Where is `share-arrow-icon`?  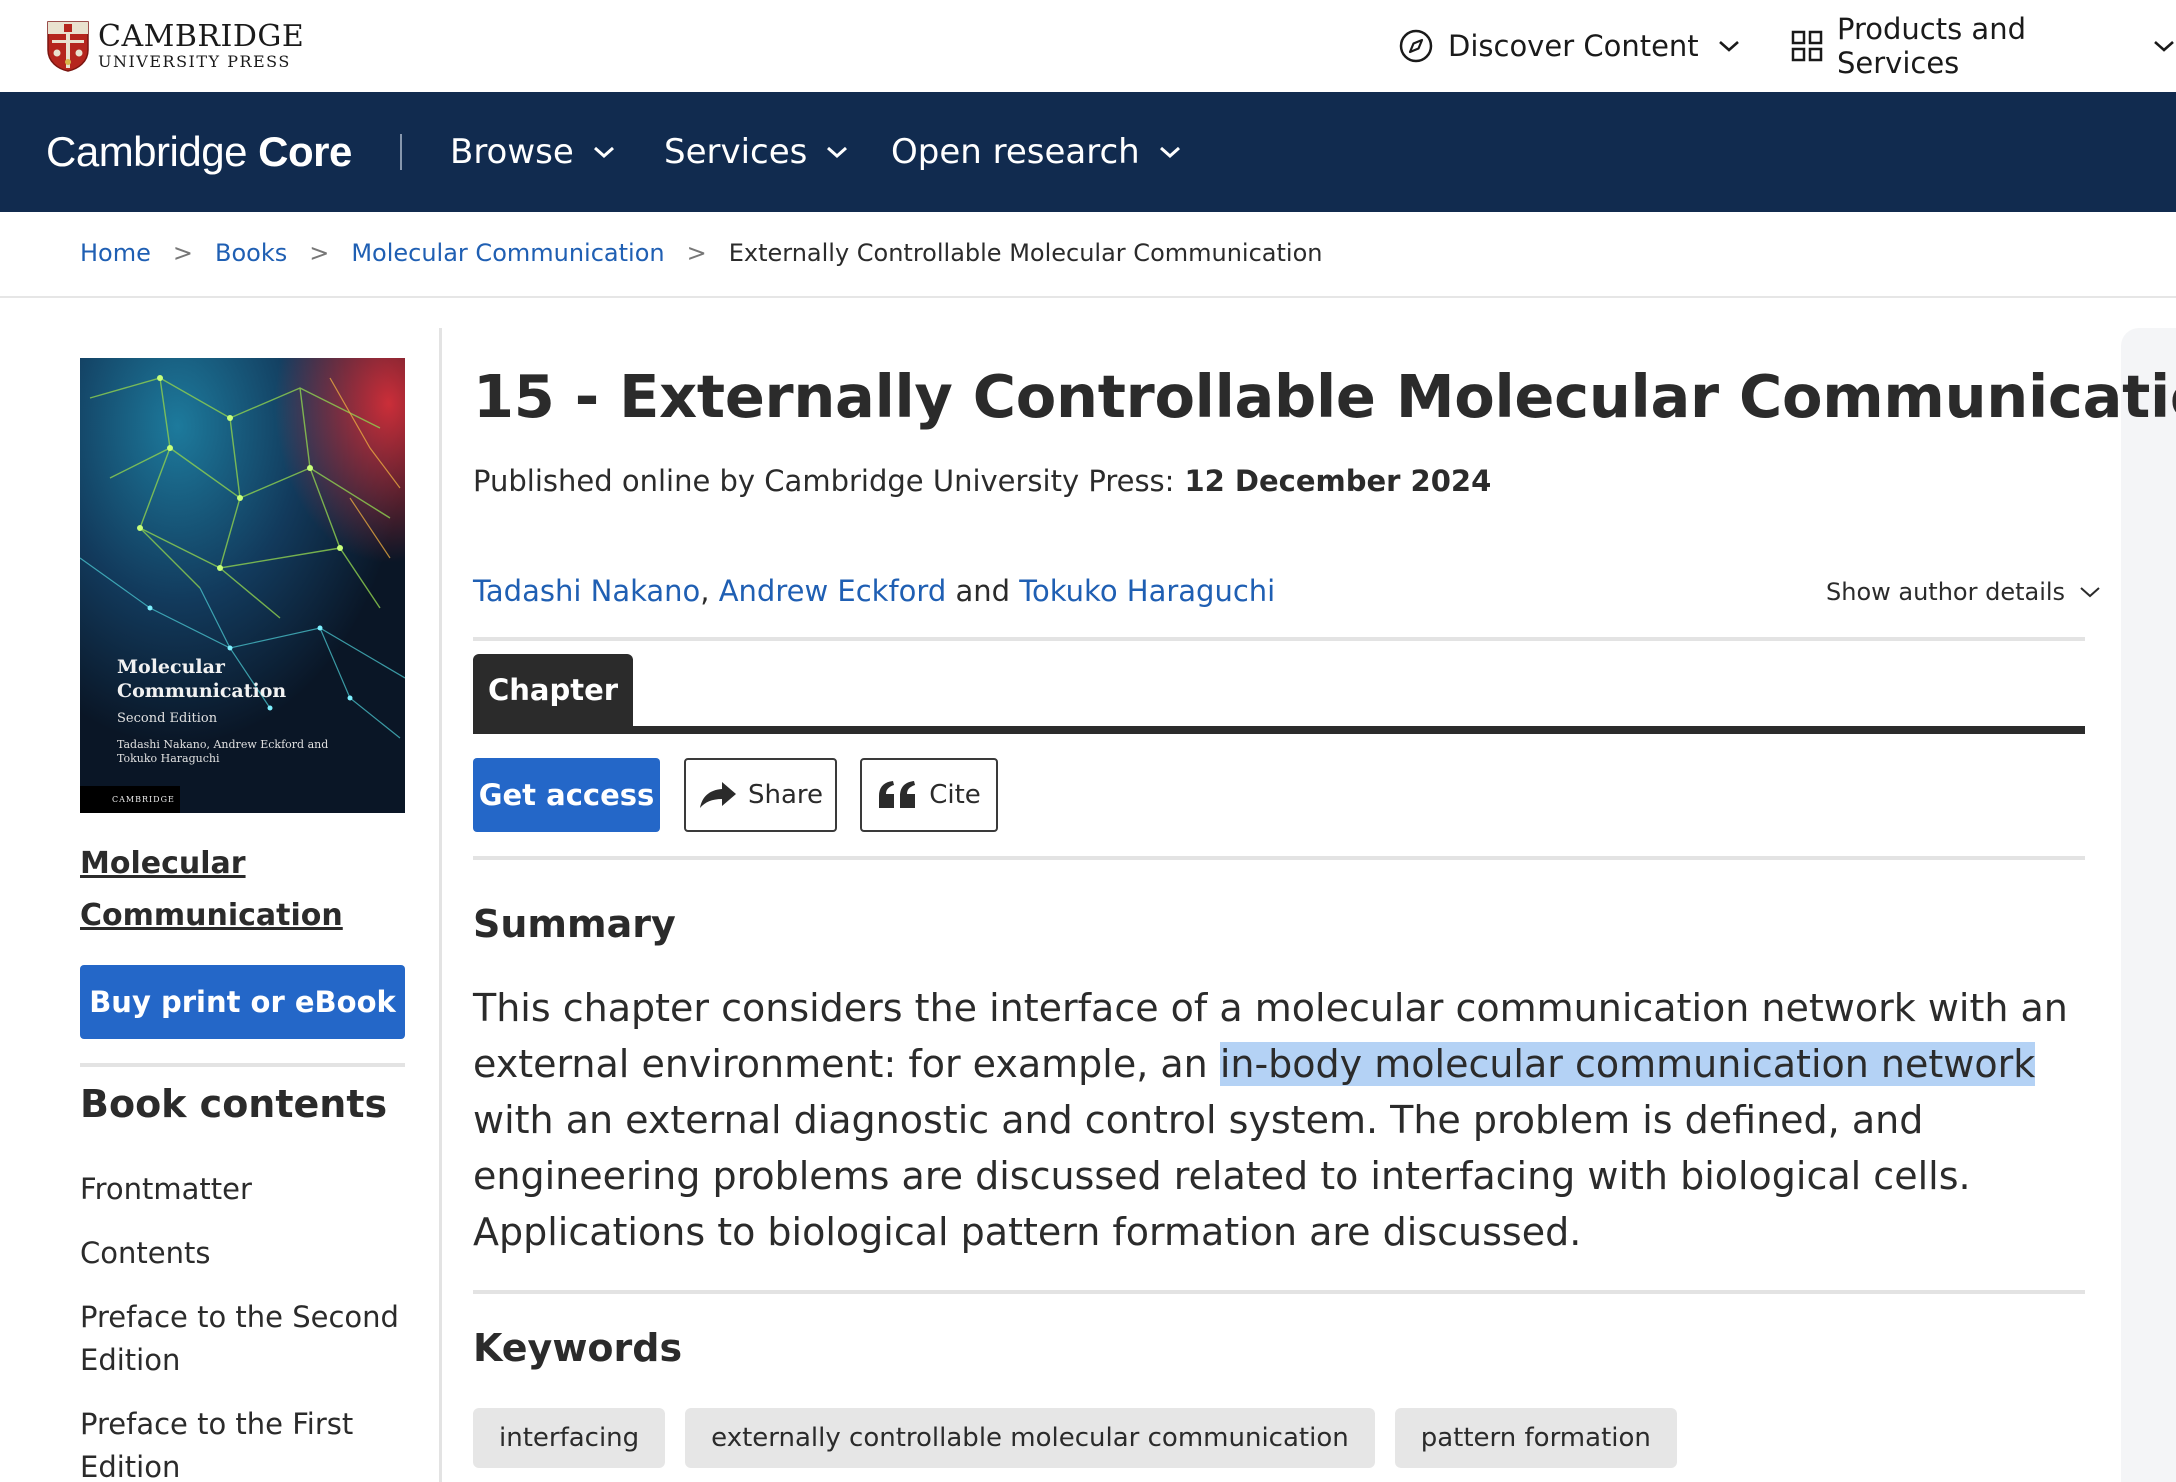 share-arrow-icon is located at coordinates (717, 795).